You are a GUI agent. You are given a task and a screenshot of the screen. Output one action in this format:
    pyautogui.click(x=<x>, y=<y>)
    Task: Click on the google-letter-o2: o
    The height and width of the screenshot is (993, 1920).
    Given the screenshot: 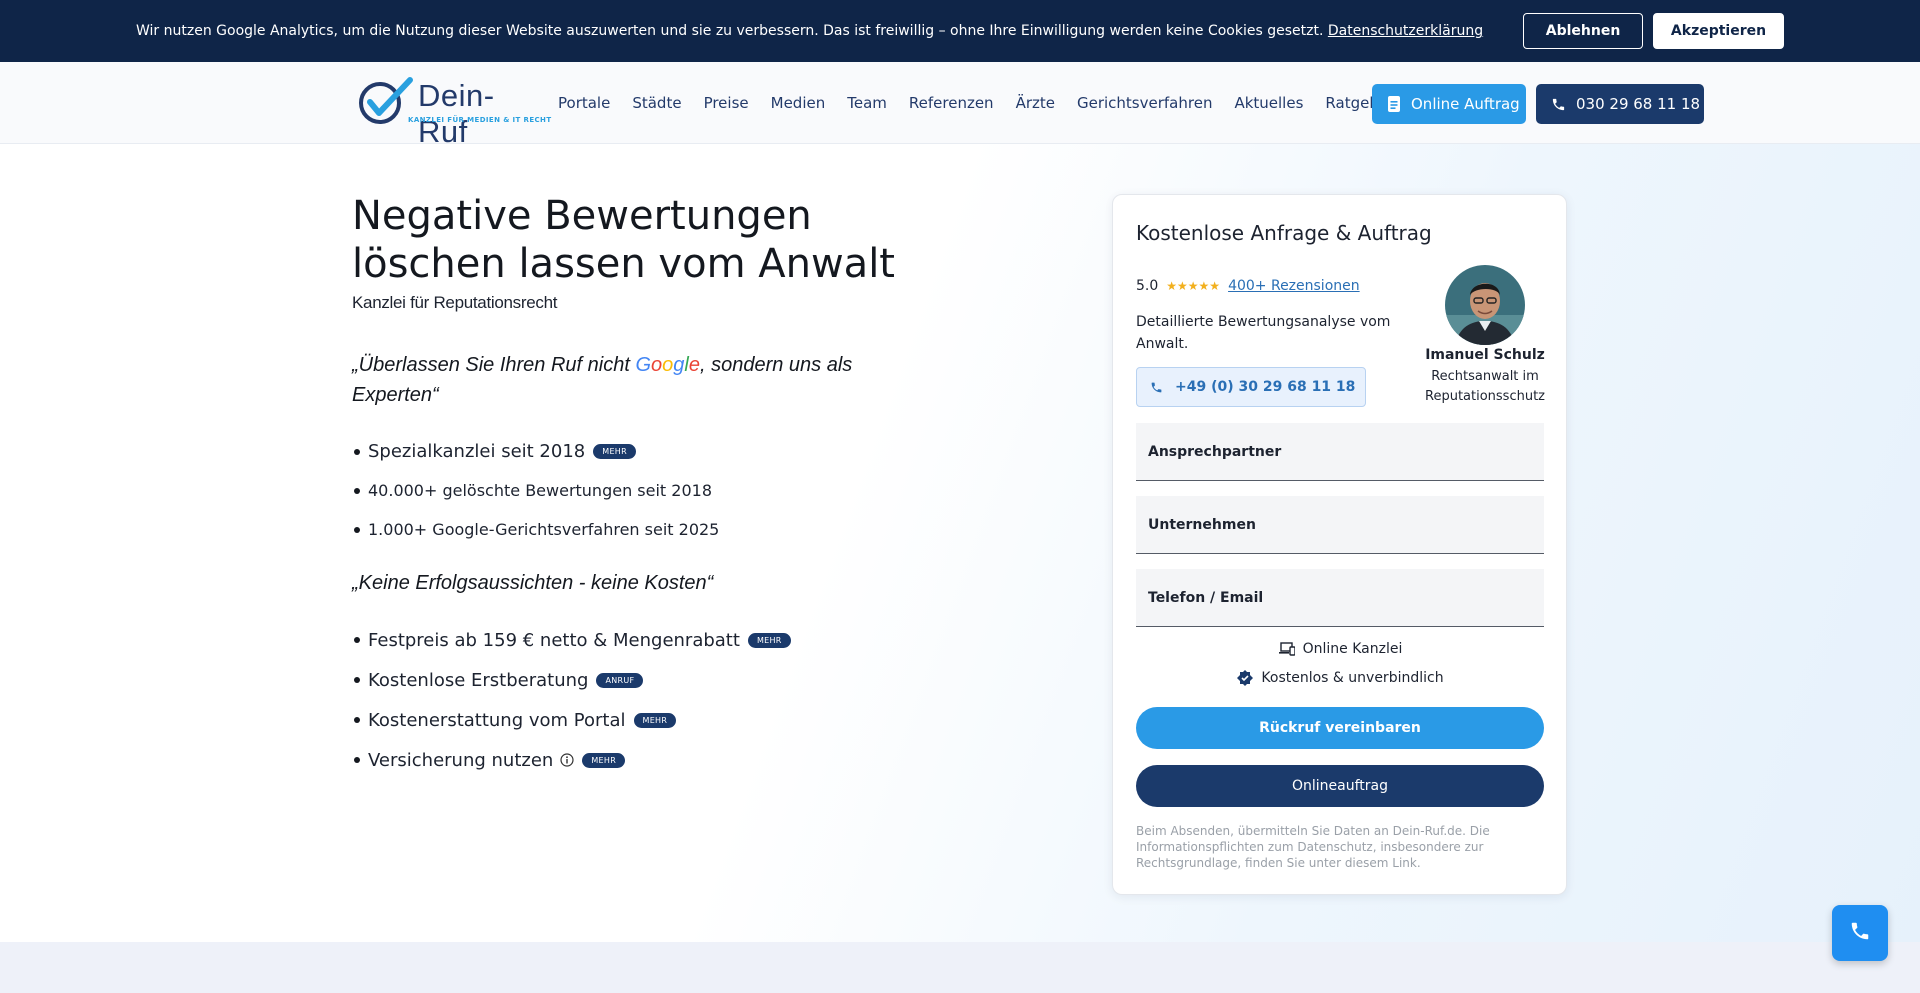 What is the action you would take?
    pyautogui.click(x=668, y=365)
    